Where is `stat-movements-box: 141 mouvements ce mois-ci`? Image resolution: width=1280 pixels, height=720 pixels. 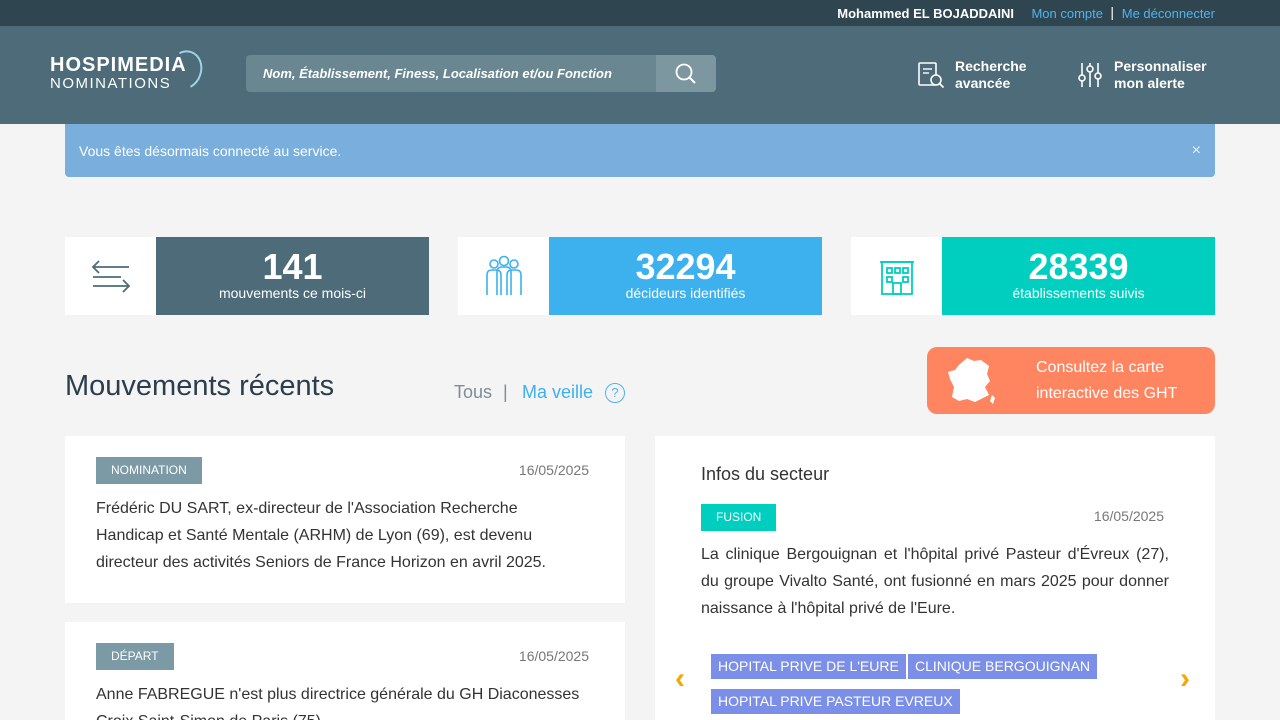 stat-movements-box: 141 mouvements ce mois-ci is located at coordinates (292, 276).